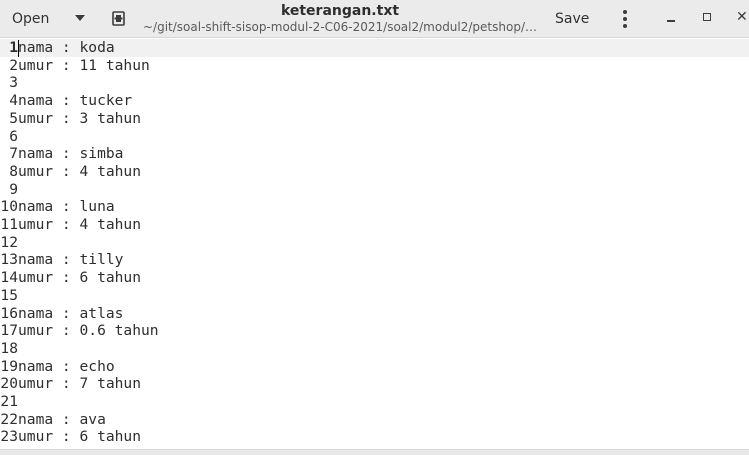  I want to click on line-number: 4, so click(13, 101).